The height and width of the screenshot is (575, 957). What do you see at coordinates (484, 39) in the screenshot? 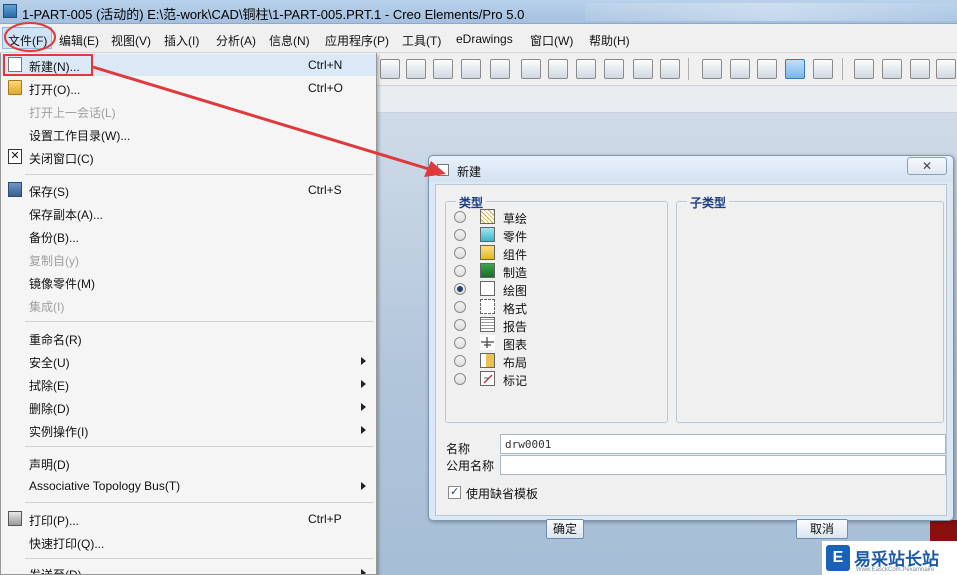
I see `menu-edrawings: eDrawings` at bounding box center [484, 39].